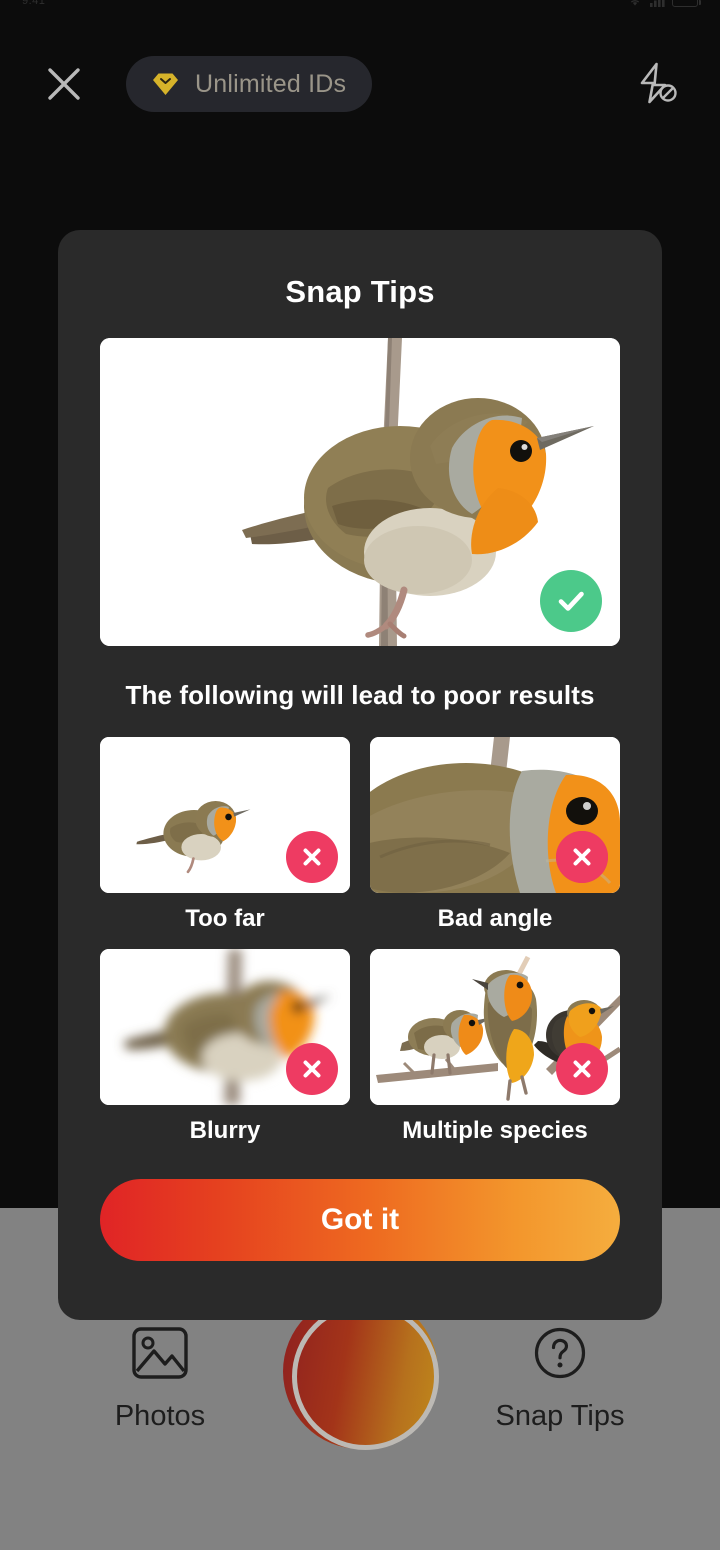 This screenshot has height=1550, width=720. I want to click on flash-toggle-button, so click(656, 84).